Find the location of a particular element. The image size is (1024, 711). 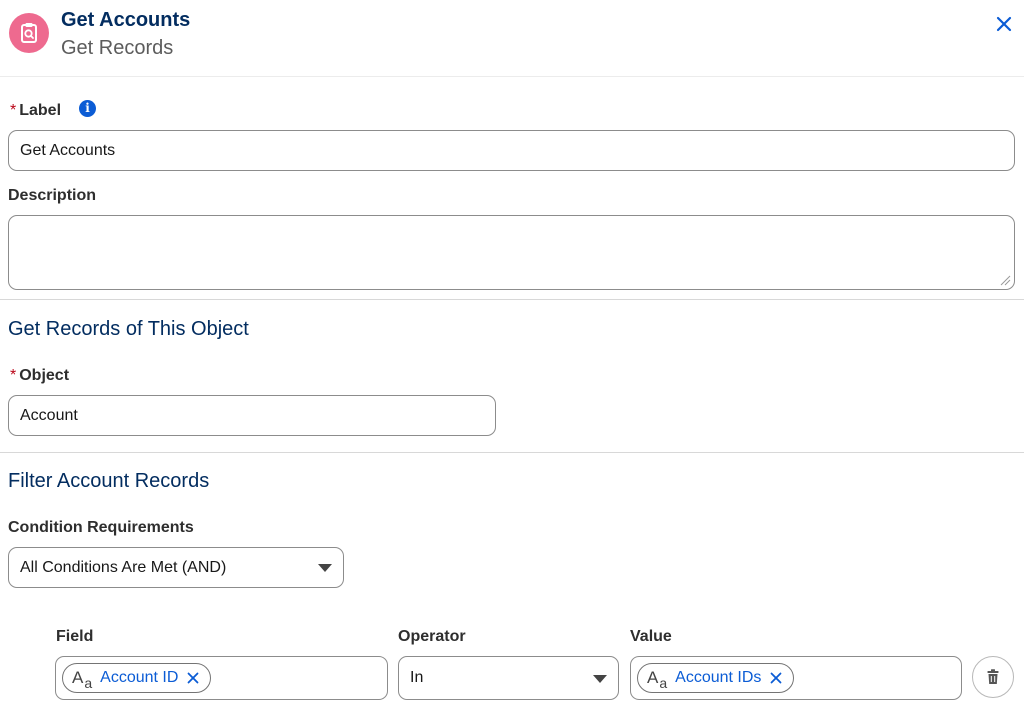

object-field-text: Object is located at coordinates (44, 375).